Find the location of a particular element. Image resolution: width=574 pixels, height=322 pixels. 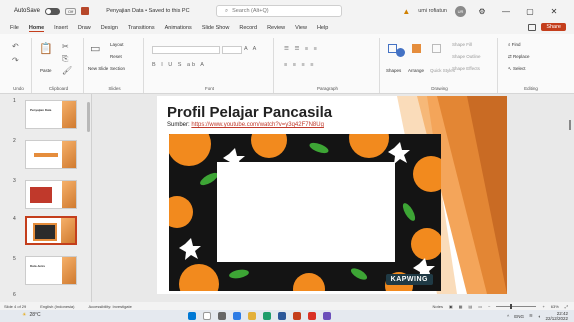

tab-insert: Insert is located at coordinates (61, 28).